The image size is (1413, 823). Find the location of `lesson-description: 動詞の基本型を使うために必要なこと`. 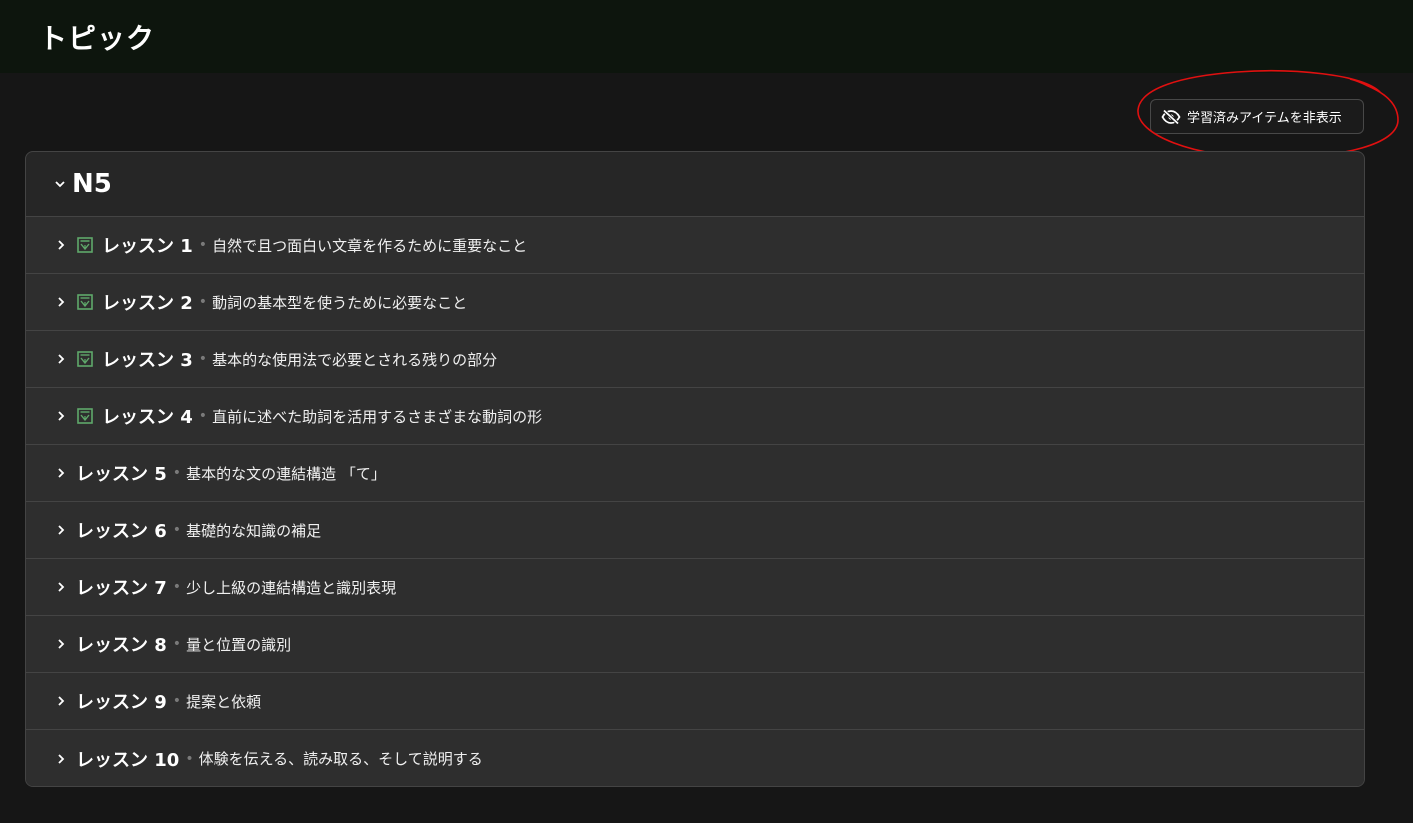

lesson-description: 動詞の基本型を使うために必要なこと is located at coordinates (340, 302).